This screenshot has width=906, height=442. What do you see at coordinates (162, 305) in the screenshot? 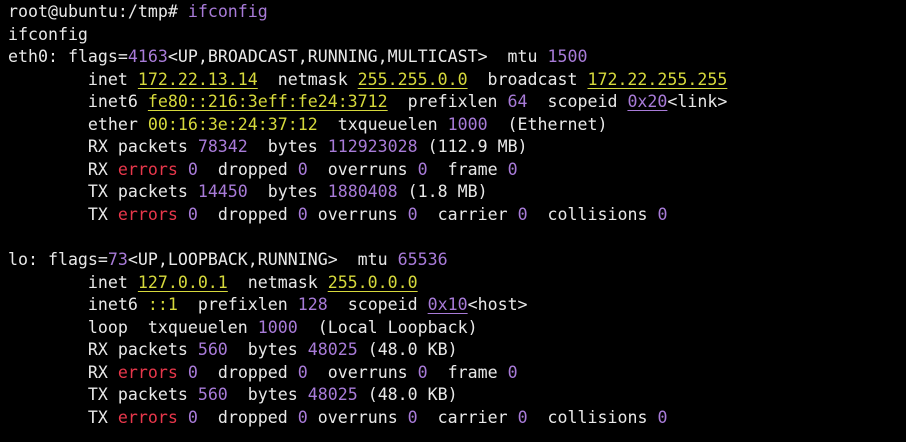
I see `lo-inet6: ::1` at bounding box center [162, 305].